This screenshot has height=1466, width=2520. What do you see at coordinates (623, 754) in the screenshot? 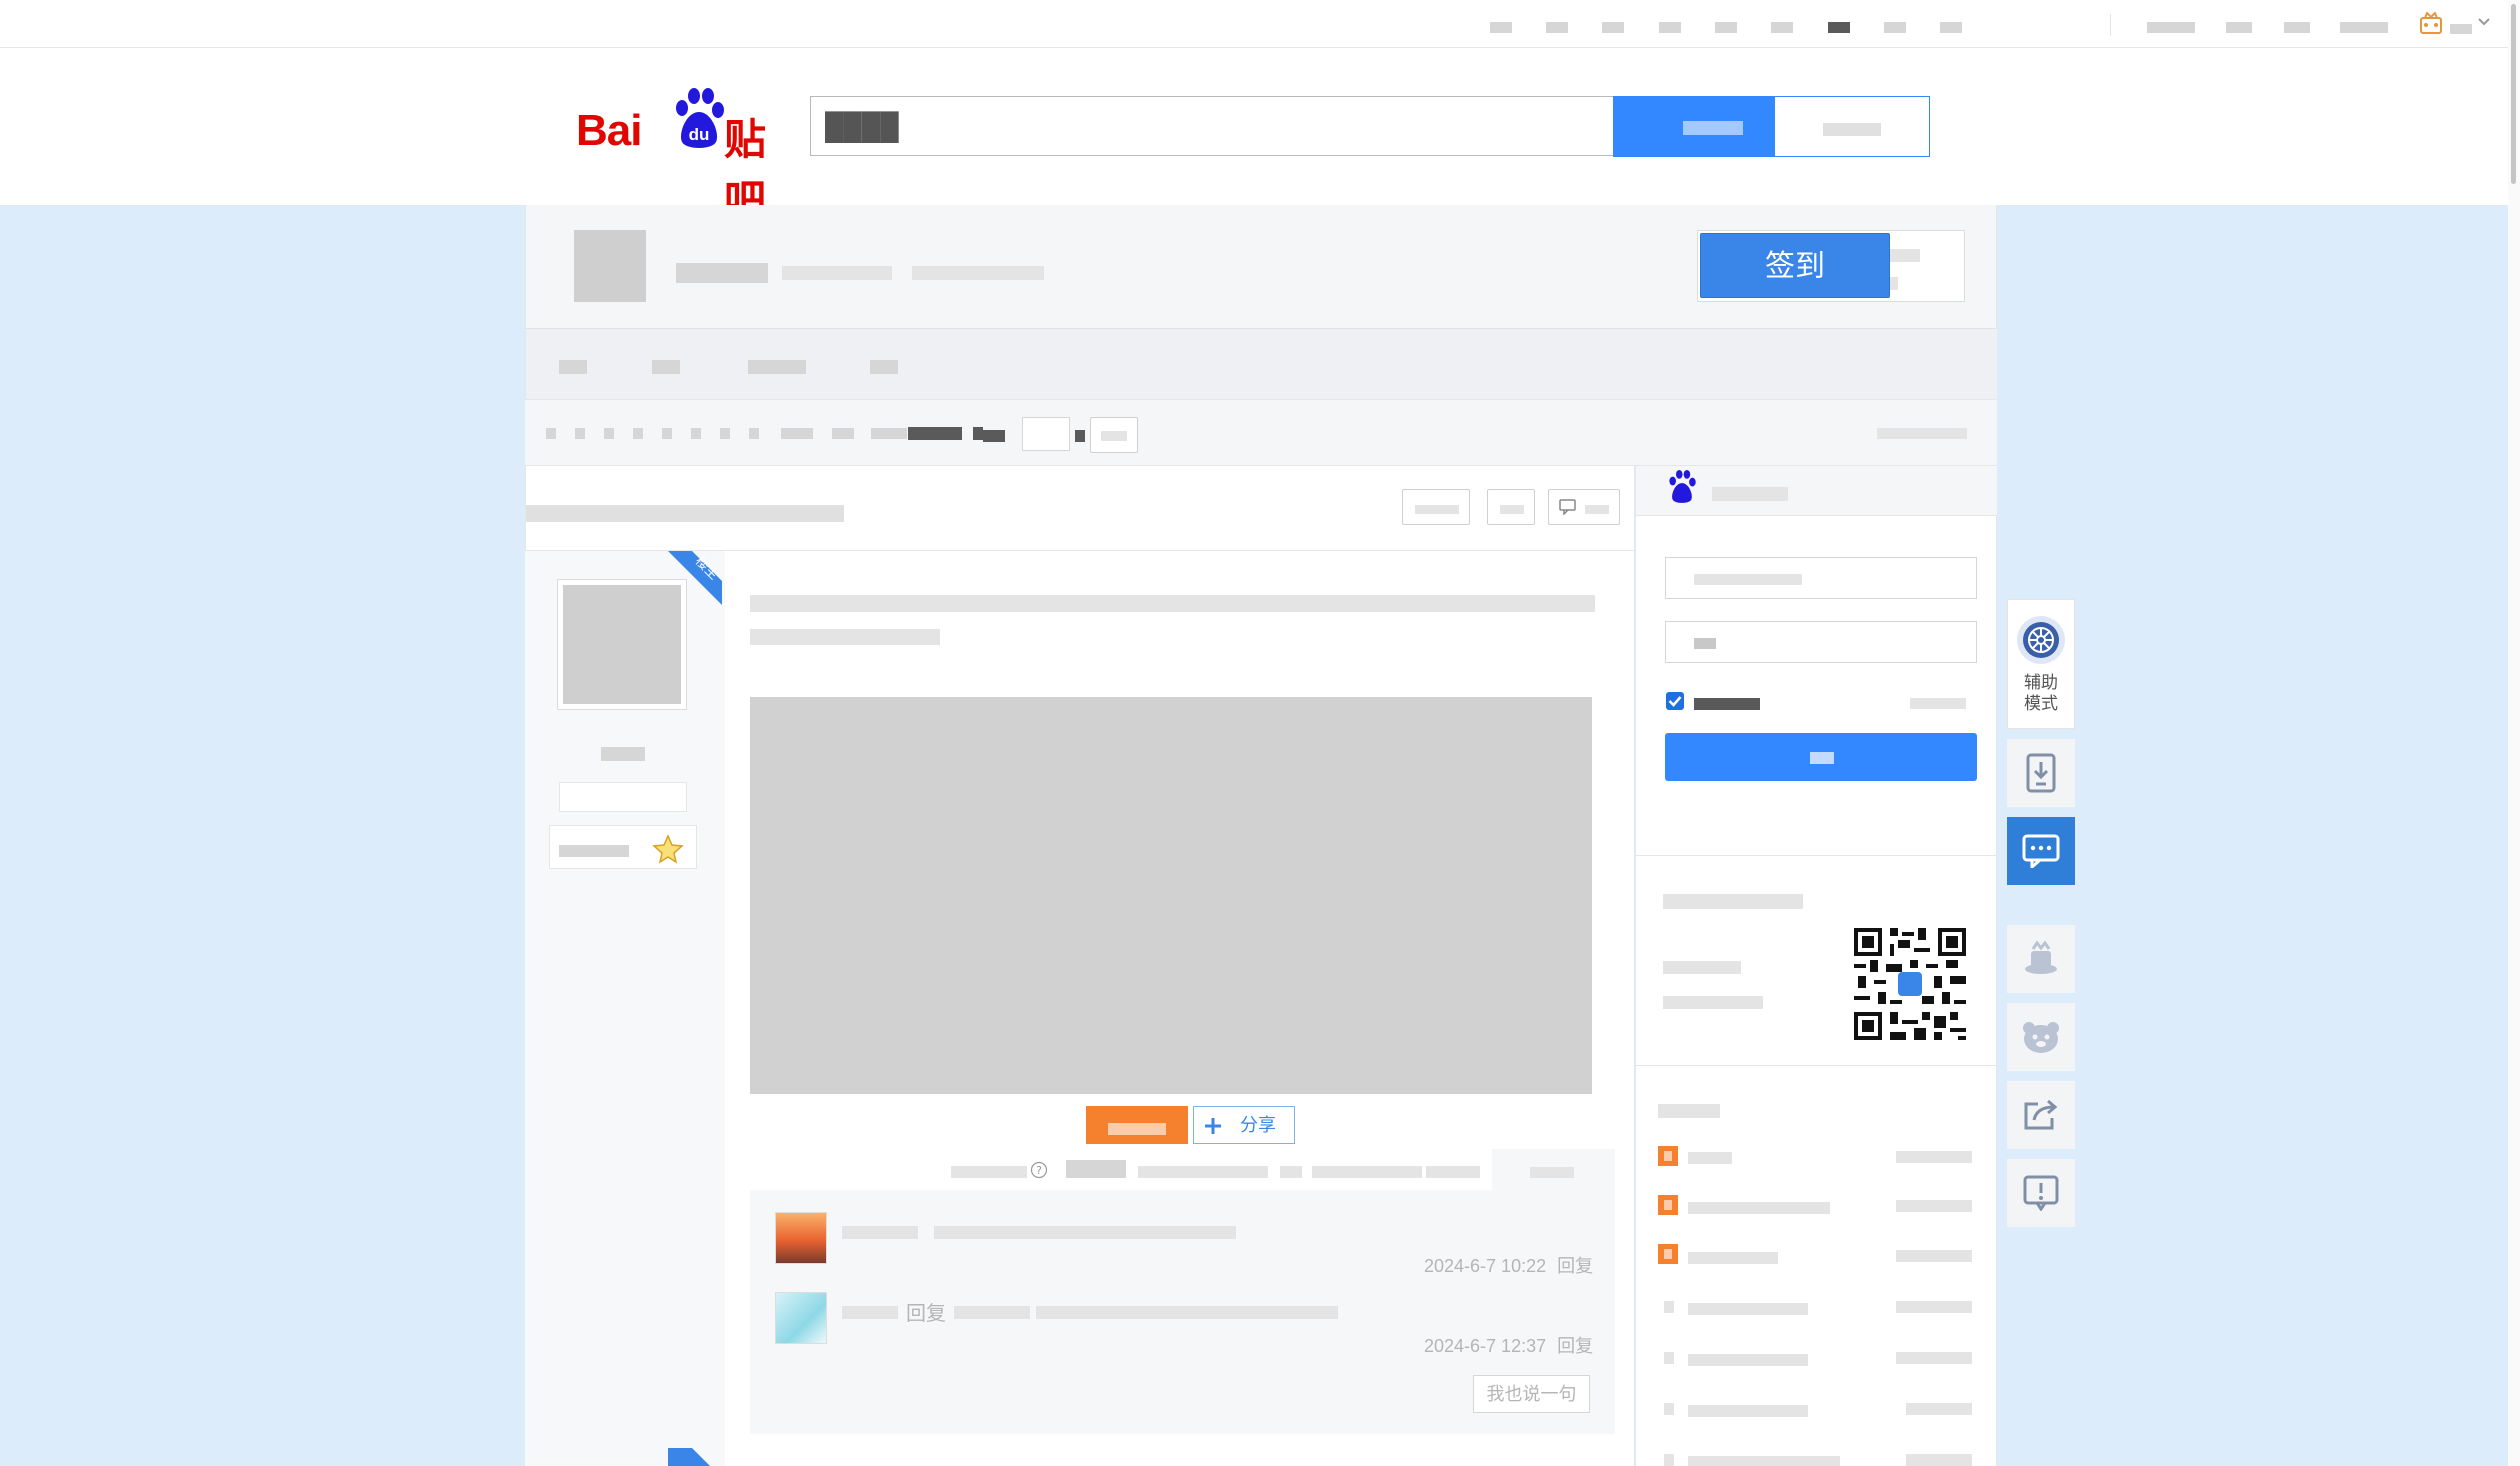
I see `author-name` at bounding box center [623, 754].